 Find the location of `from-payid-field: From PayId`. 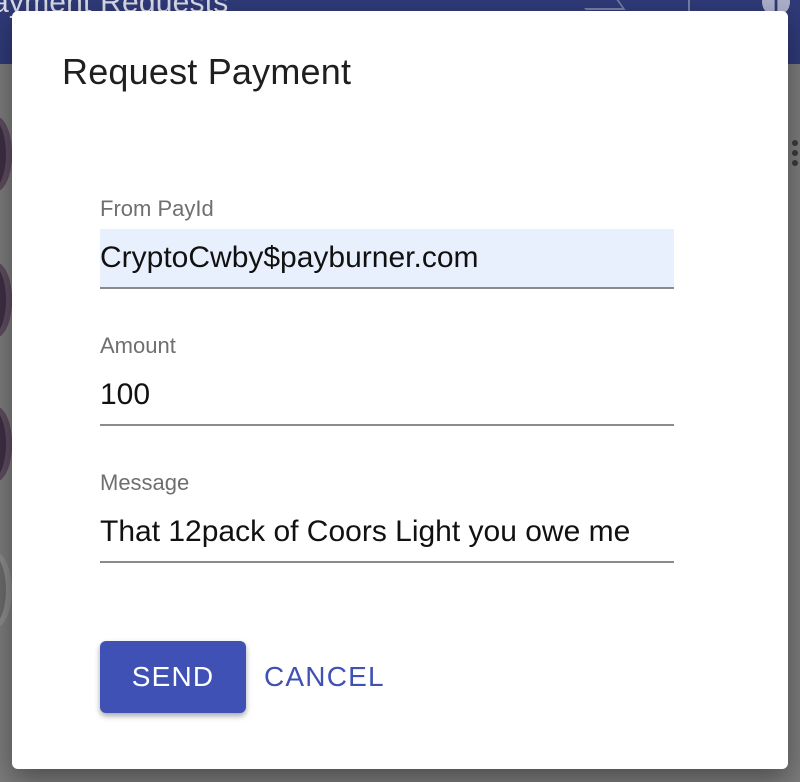

from-payid-field: From PayId is located at coordinates (387, 242).